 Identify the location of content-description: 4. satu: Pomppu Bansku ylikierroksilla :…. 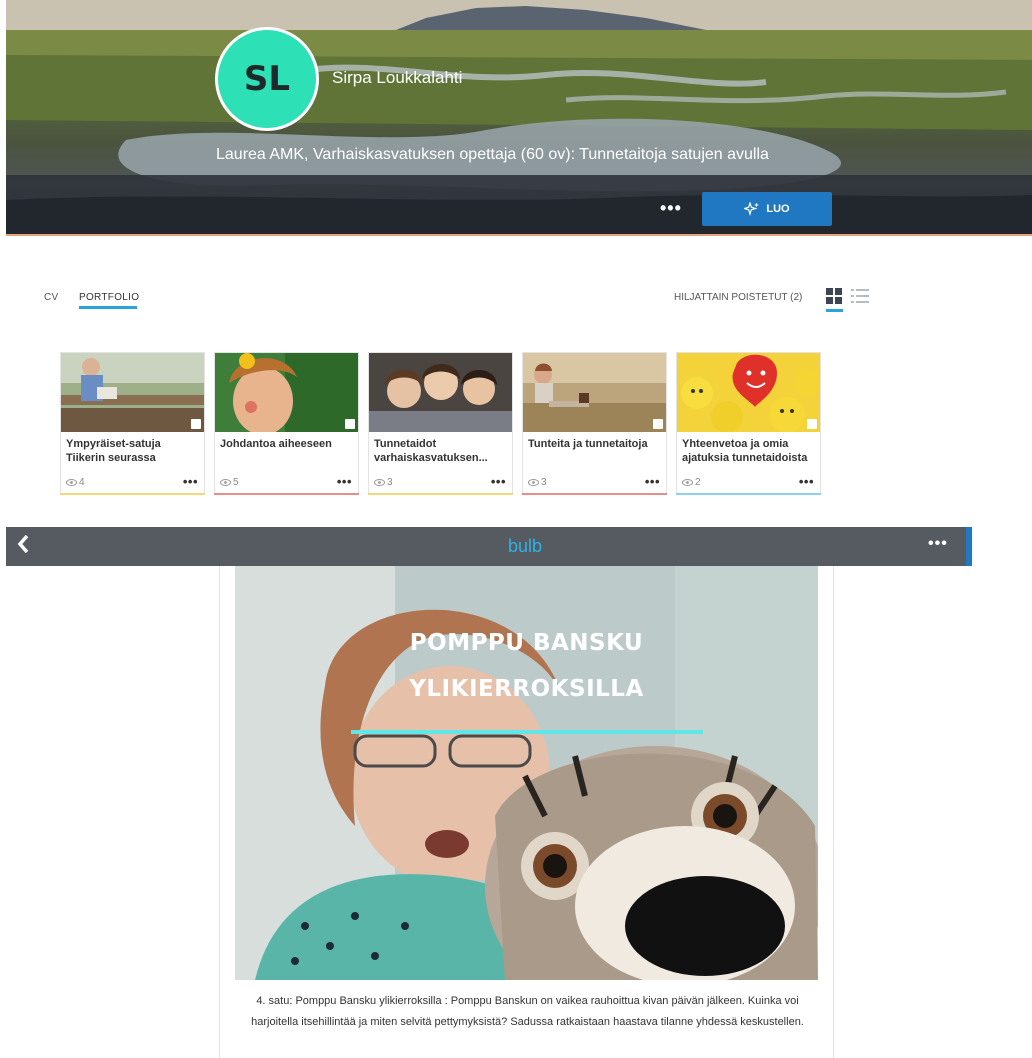
(527, 1011).